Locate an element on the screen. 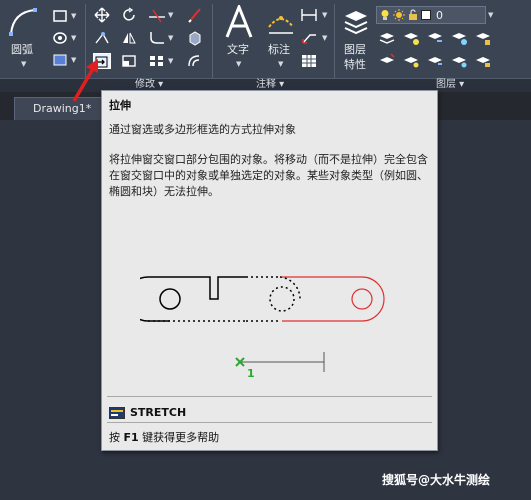 This screenshot has height=500, width=531. explode-button is located at coordinates (195, 38).